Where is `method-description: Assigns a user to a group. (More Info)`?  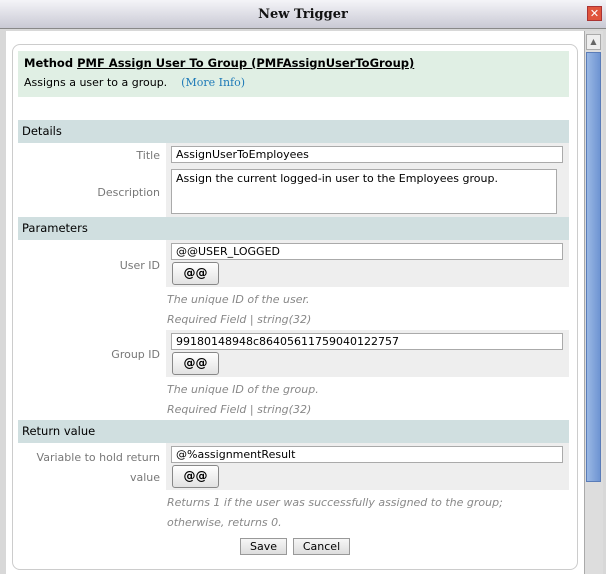 method-description: Assigns a user to a group. (More Info) is located at coordinates (134, 82).